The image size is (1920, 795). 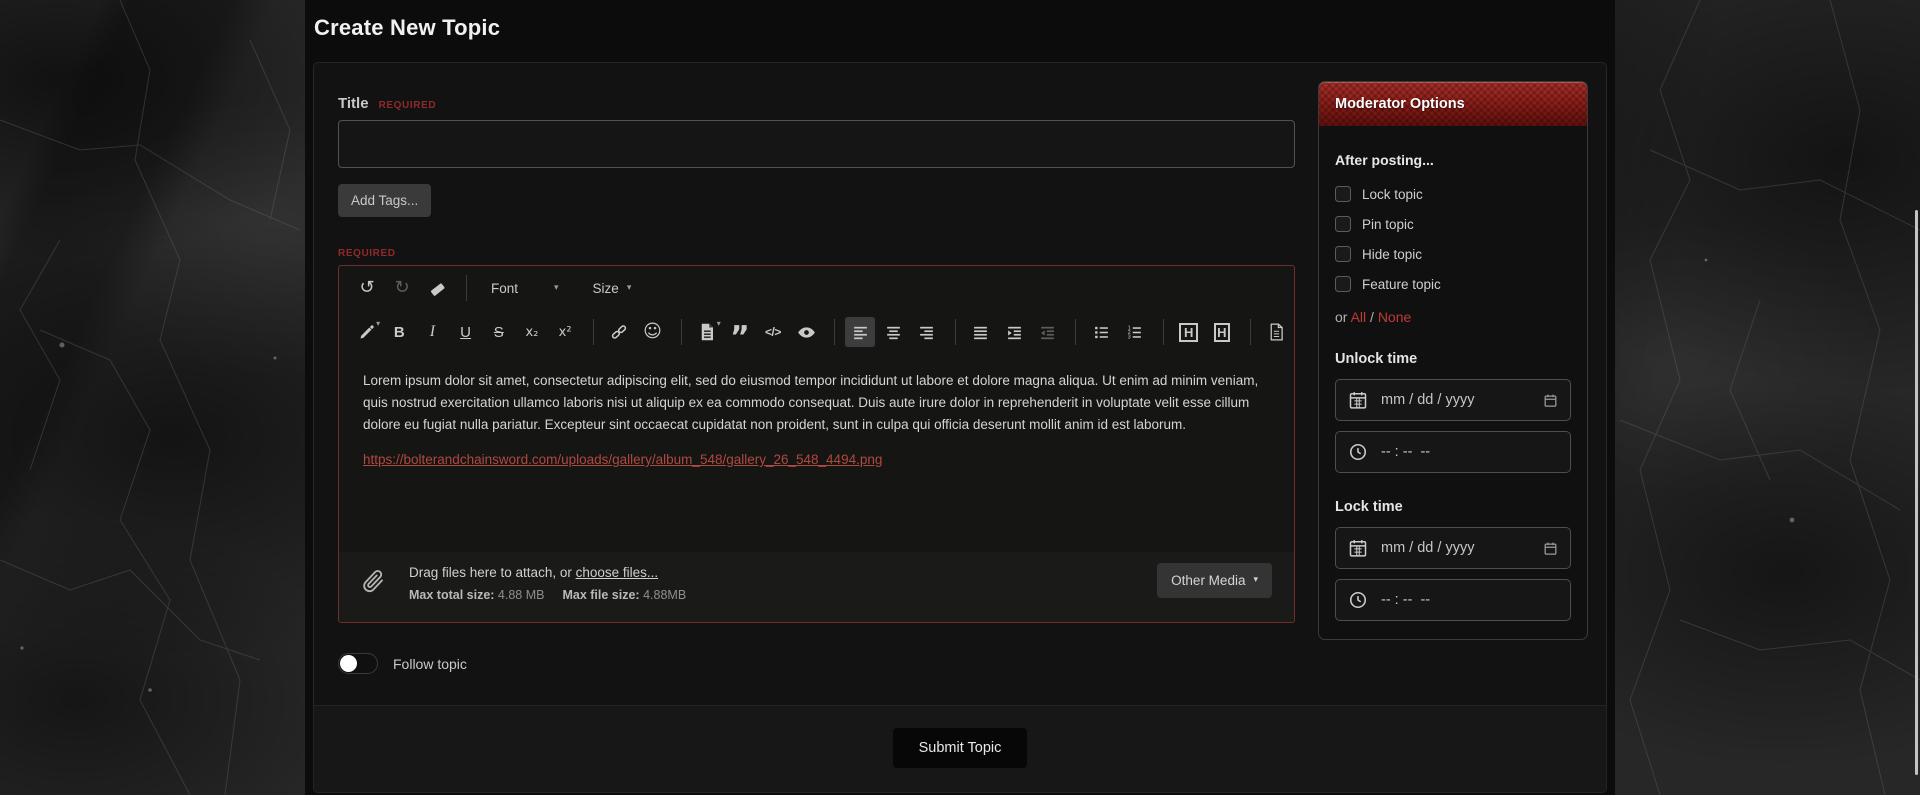 I want to click on italic-button: I, so click(x=432, y=332).